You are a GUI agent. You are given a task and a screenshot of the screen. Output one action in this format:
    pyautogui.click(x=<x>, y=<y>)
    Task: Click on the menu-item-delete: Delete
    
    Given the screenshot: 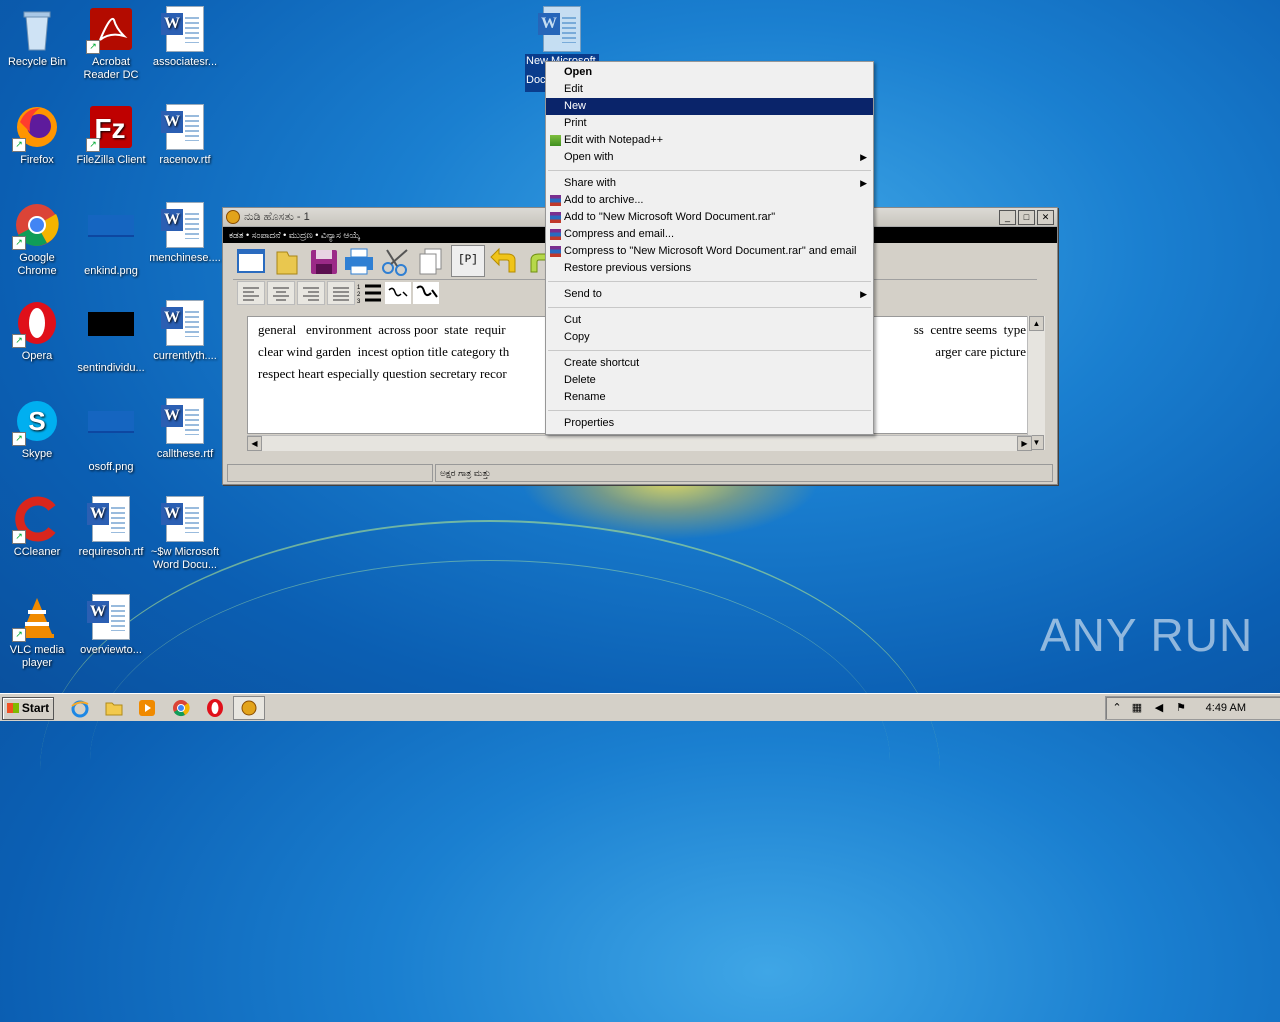 What is the action you would take?
    pyautogui.click(x=709, y=380)
    